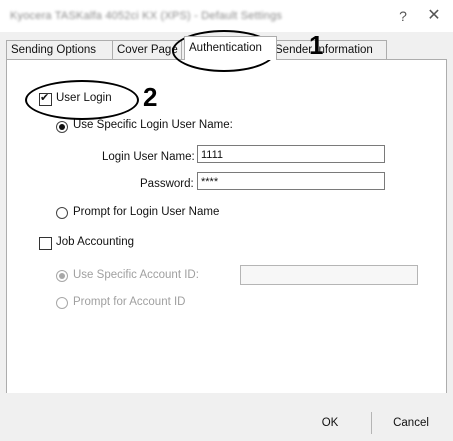  I want to click on prompt-login-label: Prompt for Login User Name, so click(146, 212).